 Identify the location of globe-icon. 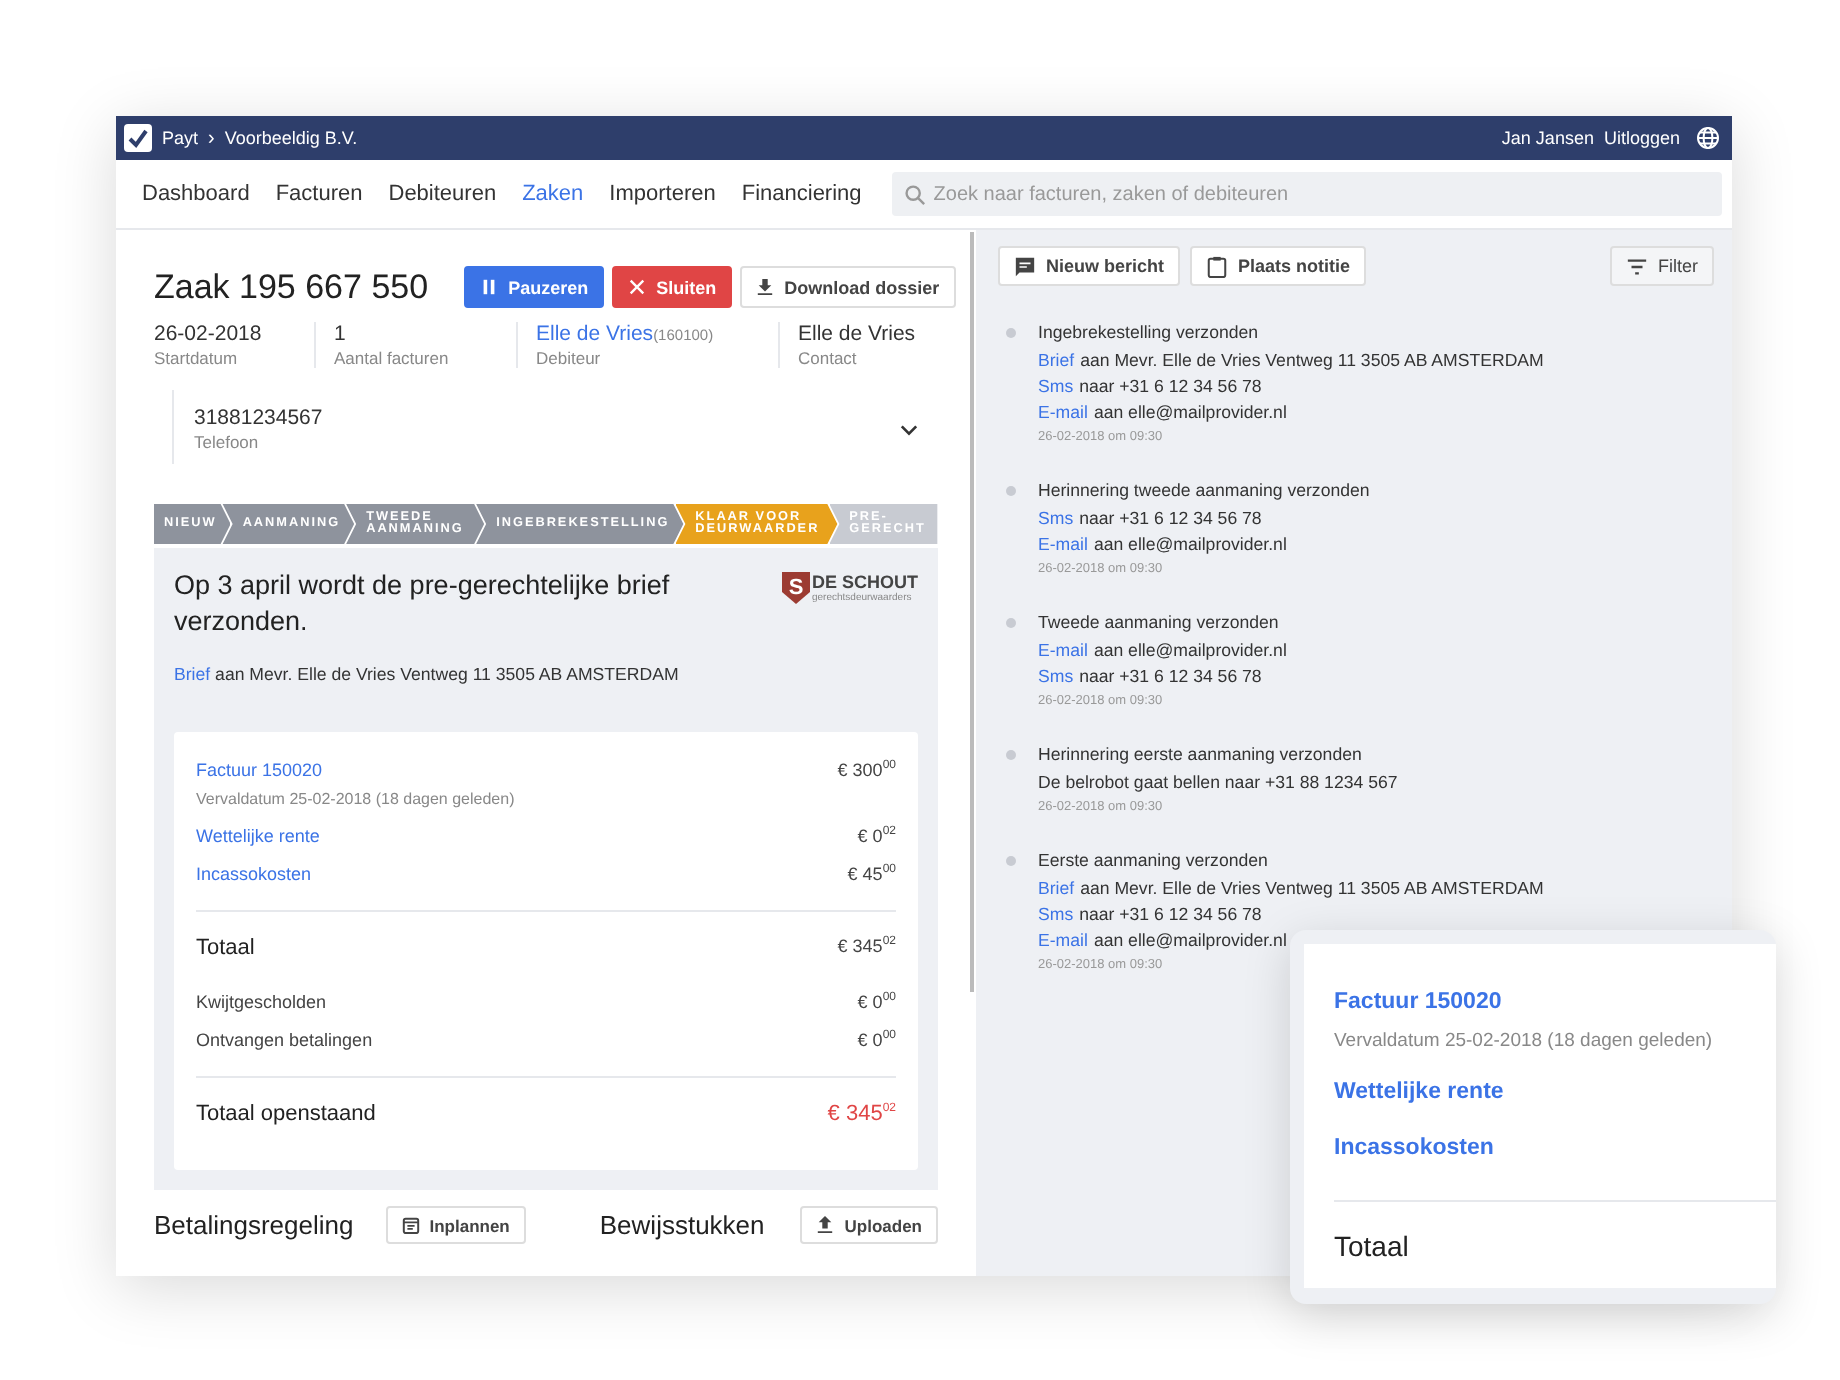
(1708, 138).